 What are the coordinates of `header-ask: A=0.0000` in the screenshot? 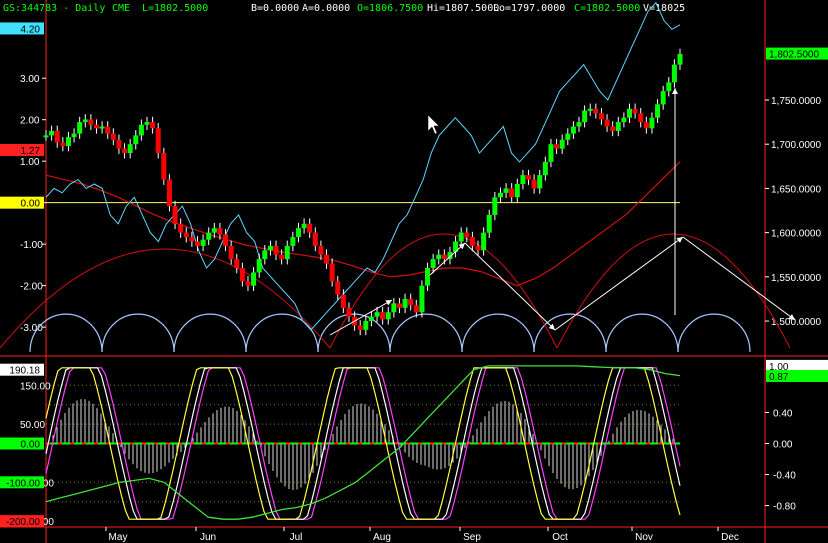 It's located at (326, 8).